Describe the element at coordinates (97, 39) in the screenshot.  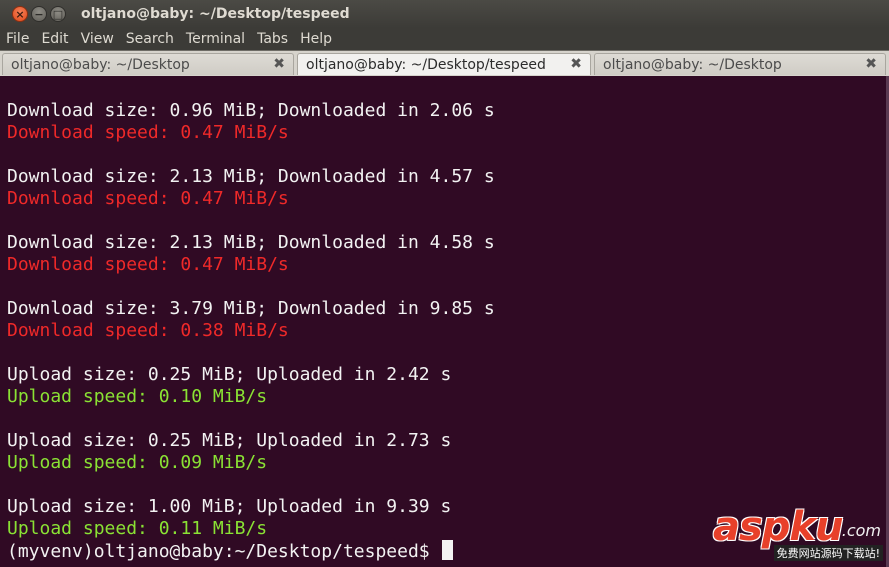
I see `menu-view: View` at that location.